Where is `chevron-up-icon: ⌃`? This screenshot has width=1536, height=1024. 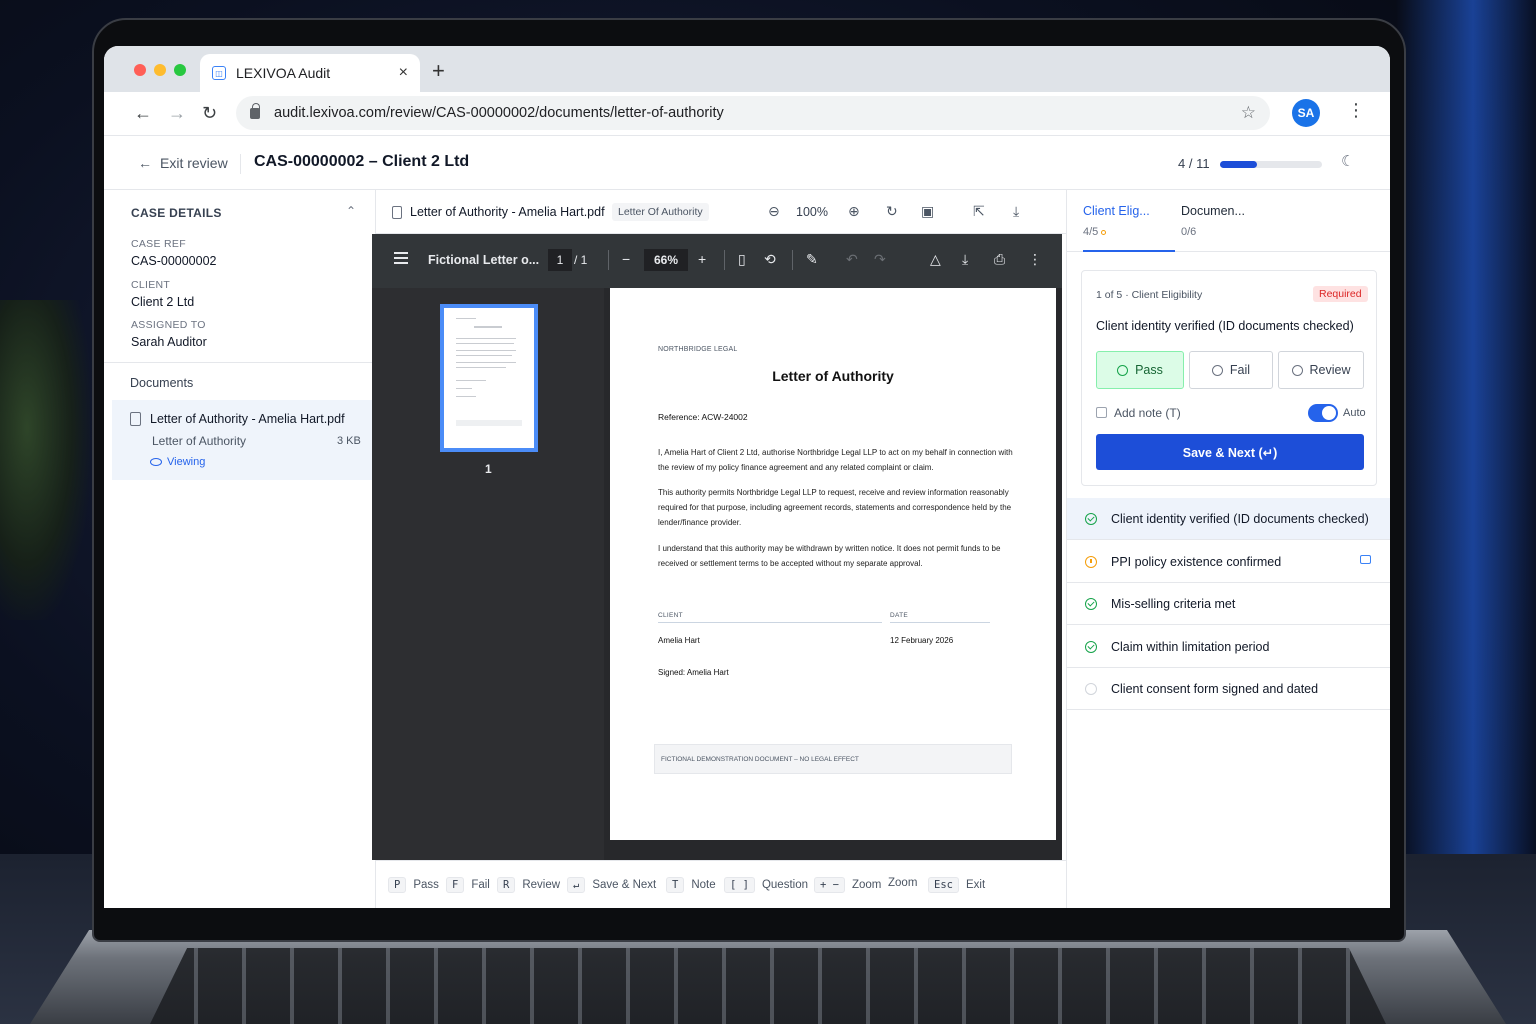 chevron-up-icon: ⌃ is located at coordinates (351, 211).